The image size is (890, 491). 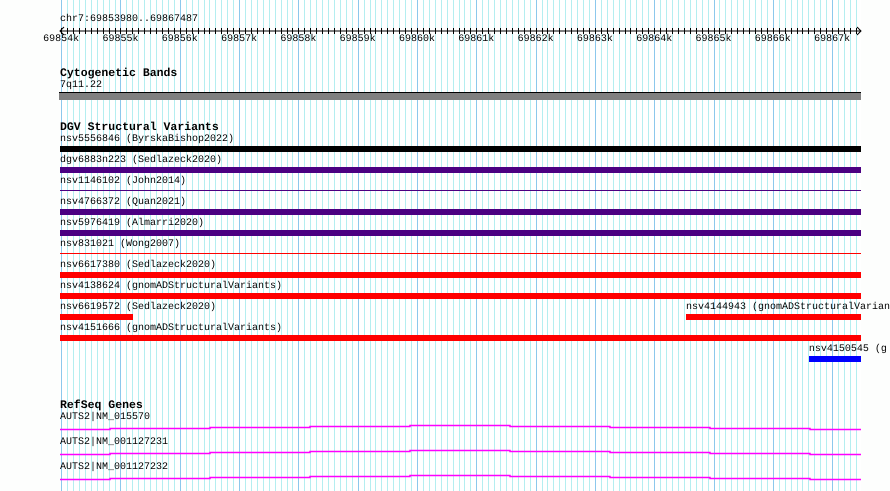 What do you see at coordinates (81, 86) in the screenshot?
I see `band-label: 7q11.22` at bounding box center [81, 86].